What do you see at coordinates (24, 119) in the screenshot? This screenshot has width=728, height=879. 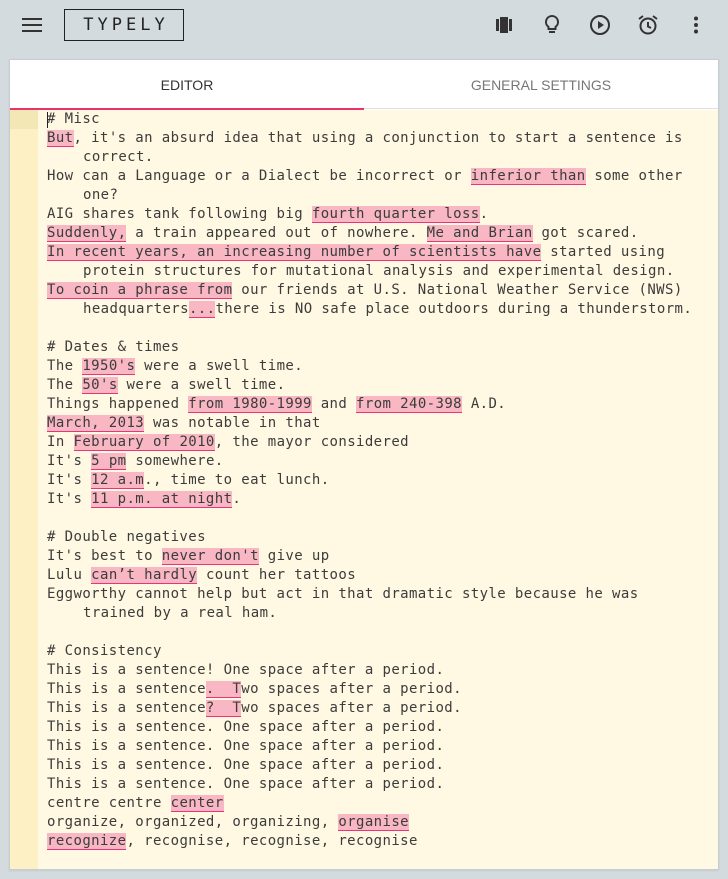 I see `active-line-marker` at bounding box center [24, 119].